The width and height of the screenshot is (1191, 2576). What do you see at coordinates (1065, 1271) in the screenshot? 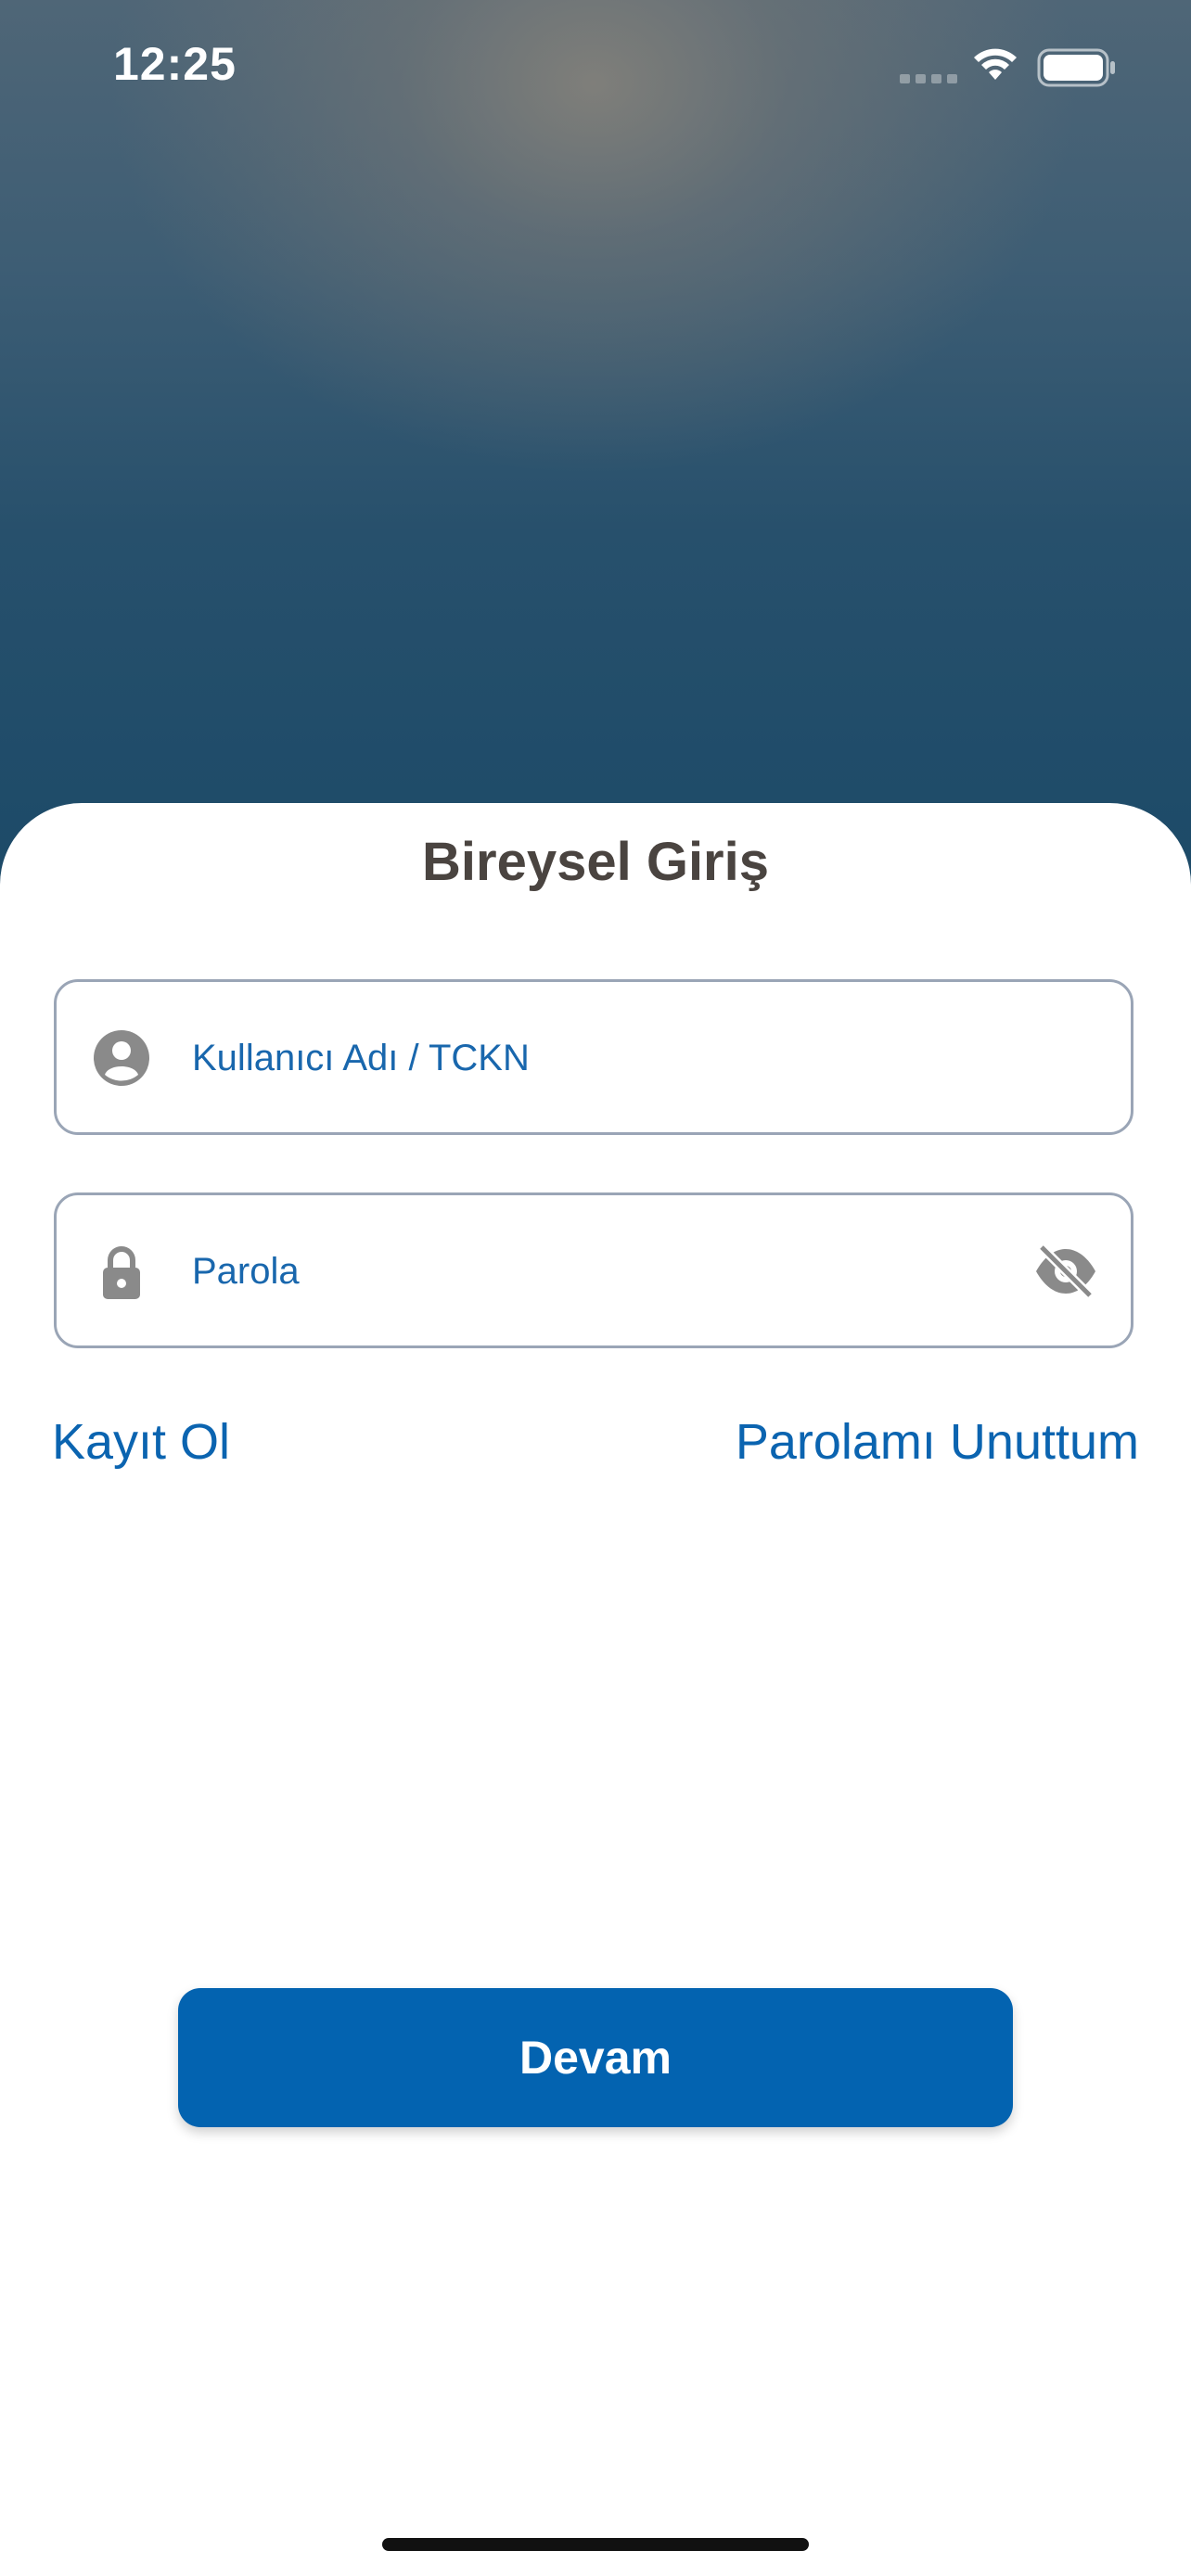
I see `eye-slash-icon` at bounding box center [1065, 1271].